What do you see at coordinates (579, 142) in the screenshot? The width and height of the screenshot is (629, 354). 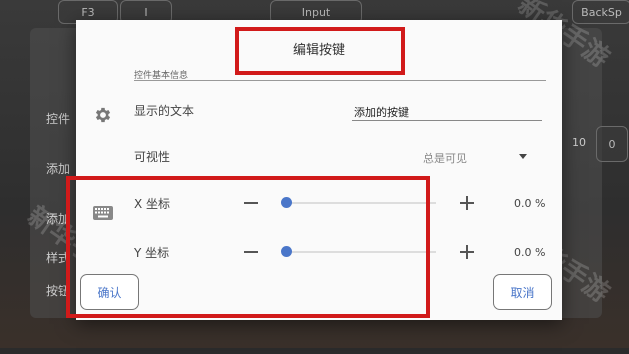 I see `bg-value: 10` at bounding box center [579, 142].